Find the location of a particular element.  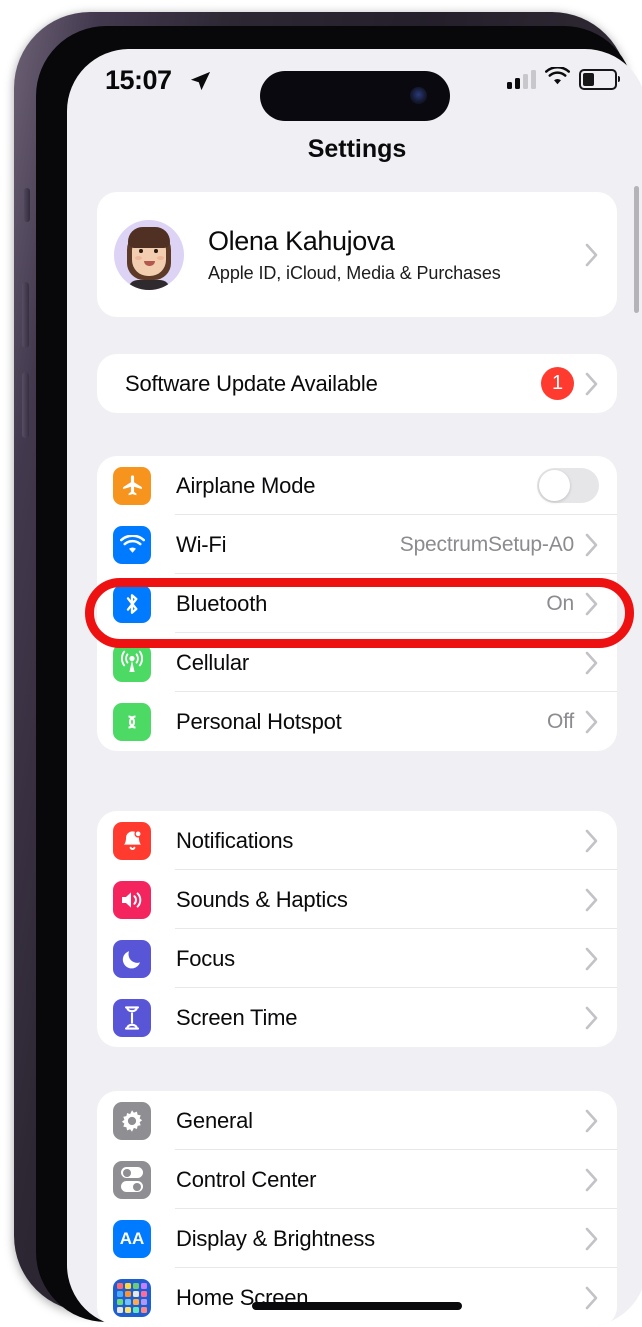

row-label: Screen Time is located at coordinates (237, 1017).